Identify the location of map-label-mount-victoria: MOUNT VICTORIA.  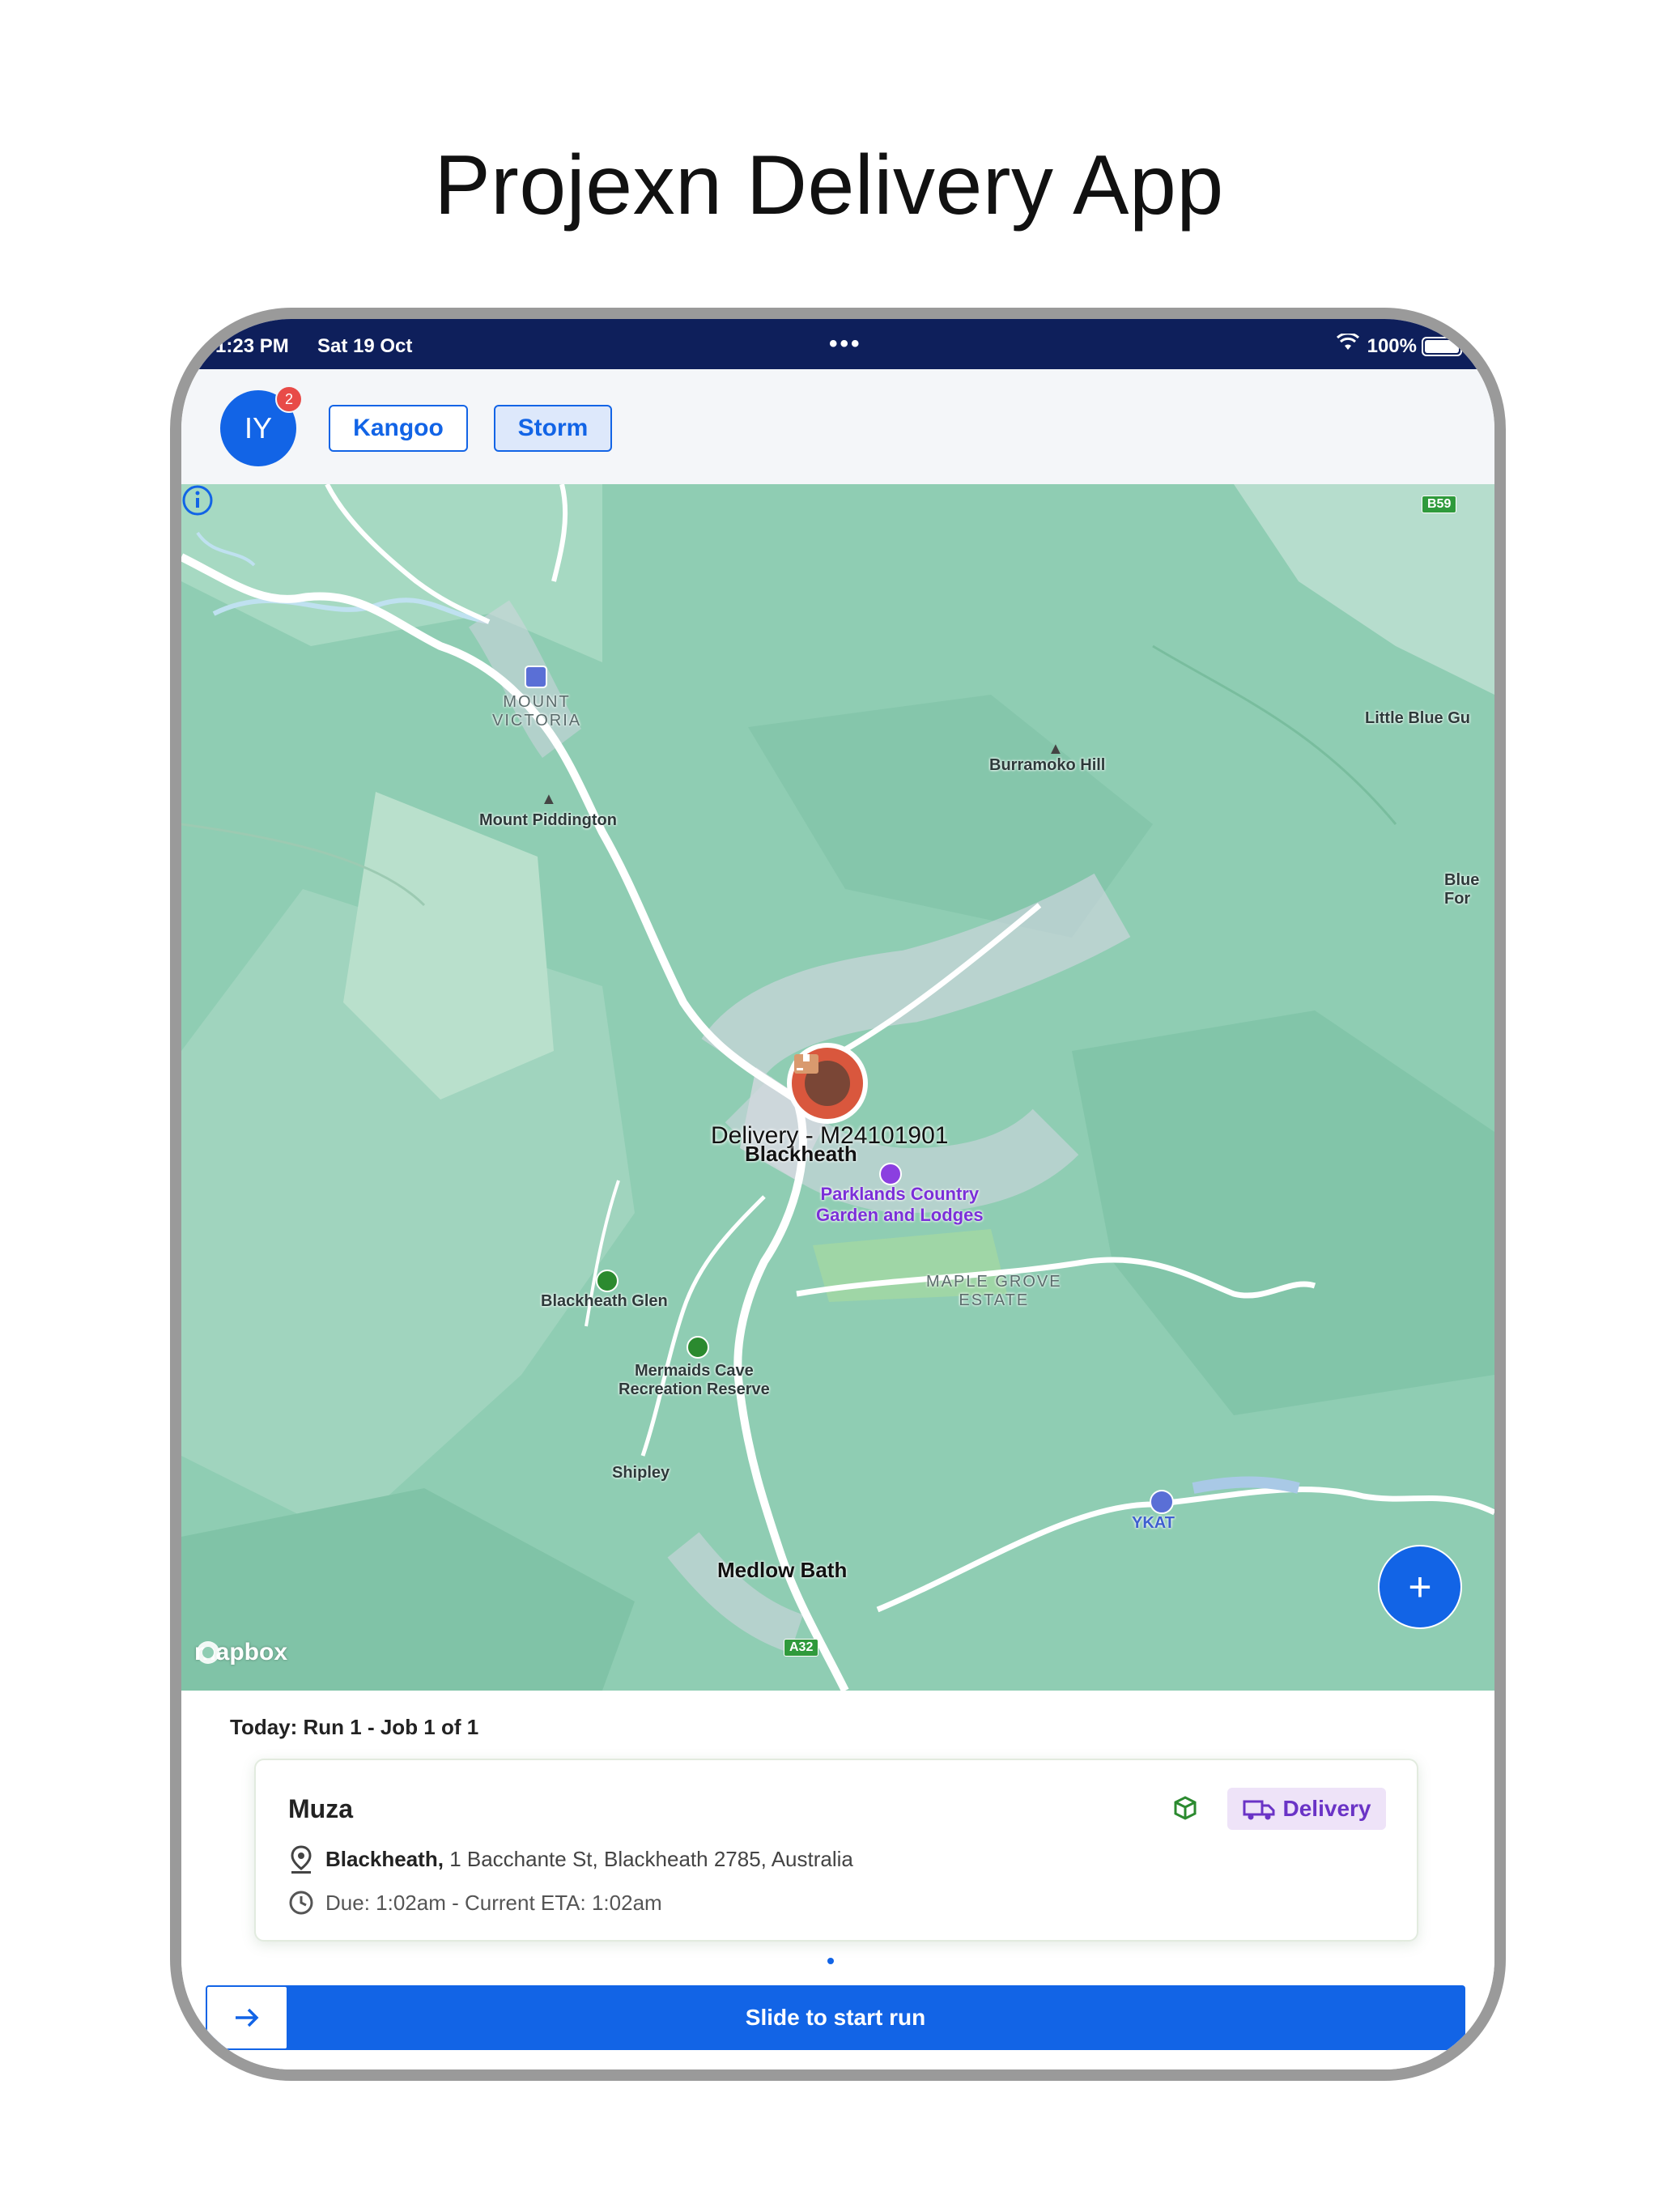
(537, 711).